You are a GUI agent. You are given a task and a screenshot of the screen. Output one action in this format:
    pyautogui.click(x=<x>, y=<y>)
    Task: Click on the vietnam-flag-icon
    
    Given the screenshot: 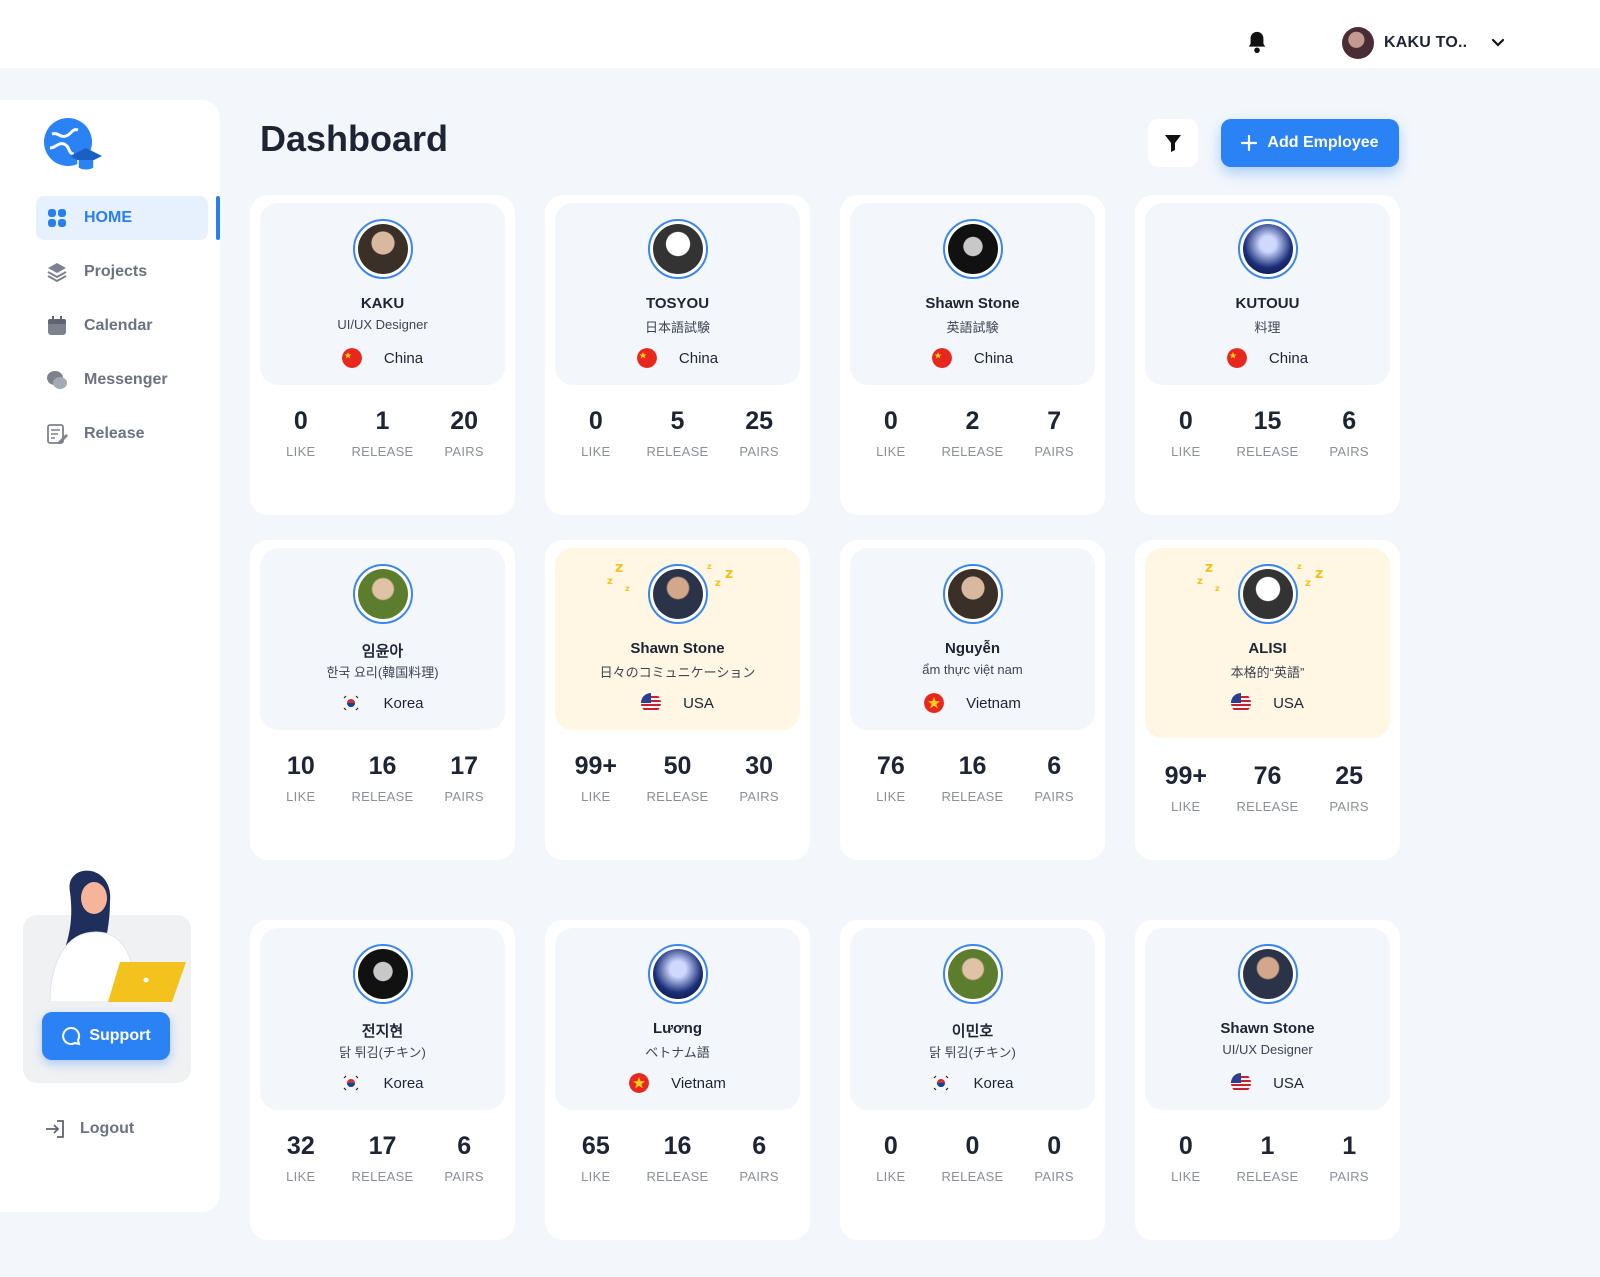 What is the action you would take?
    pyautogui.click(x=934, y=703)
    